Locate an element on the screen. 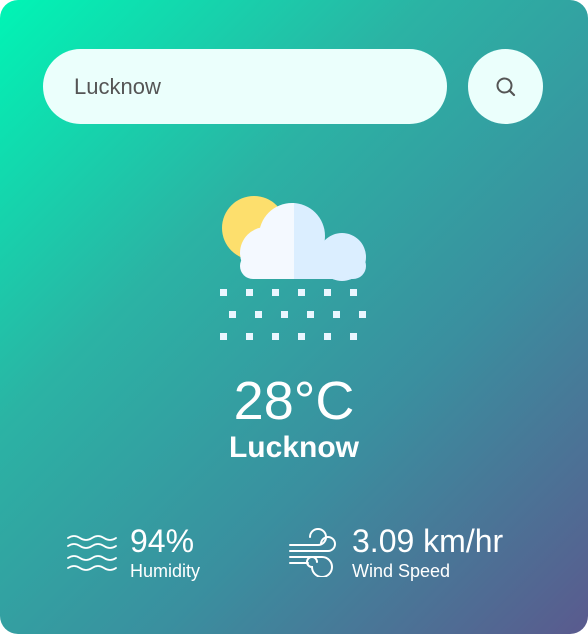  temperature: 28°C is located at coordinates (294, 401).